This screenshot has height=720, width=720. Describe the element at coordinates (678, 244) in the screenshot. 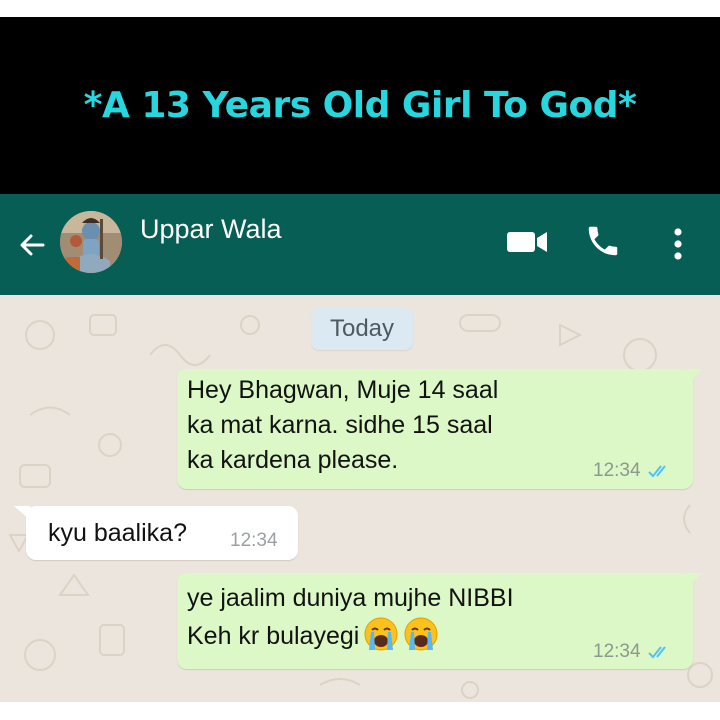

I see `more-options-icon` at that location.